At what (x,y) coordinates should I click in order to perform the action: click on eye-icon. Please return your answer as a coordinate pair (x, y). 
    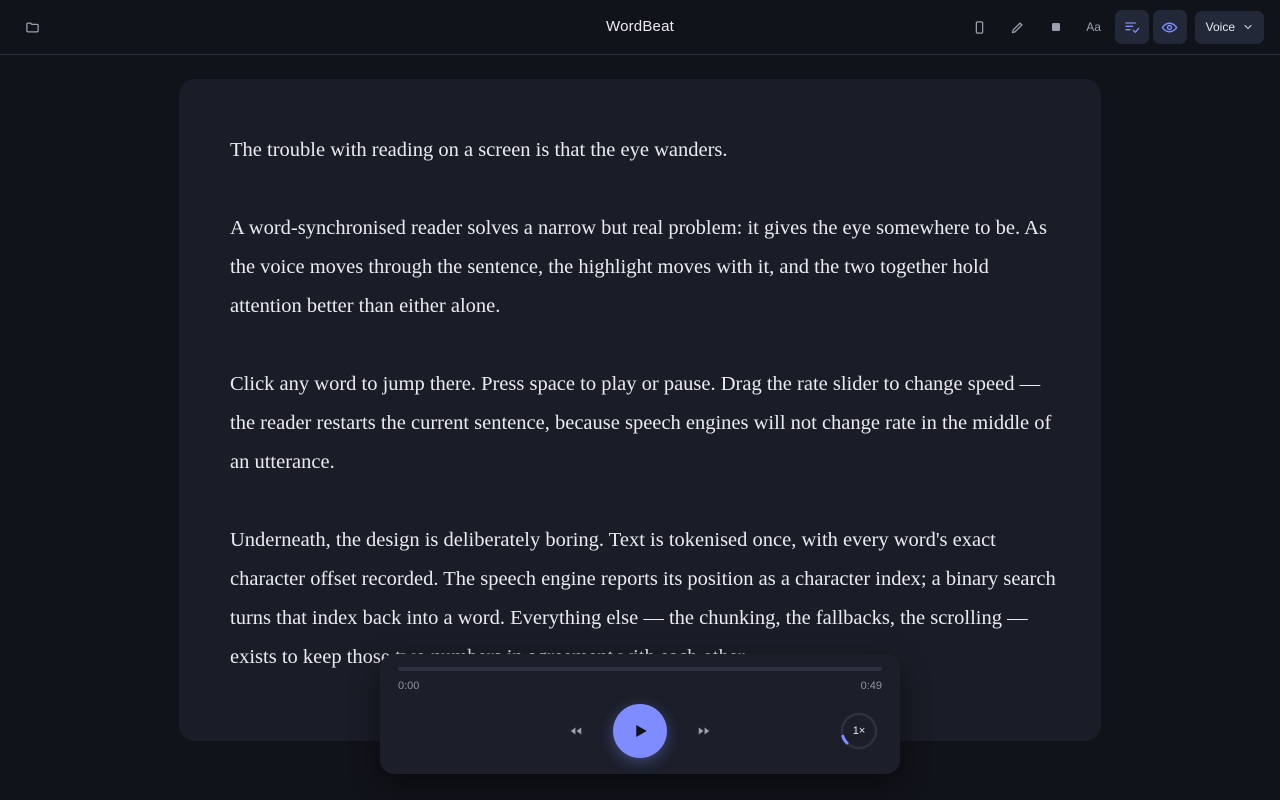
    Looking at the image, I should click on (1169, 27).